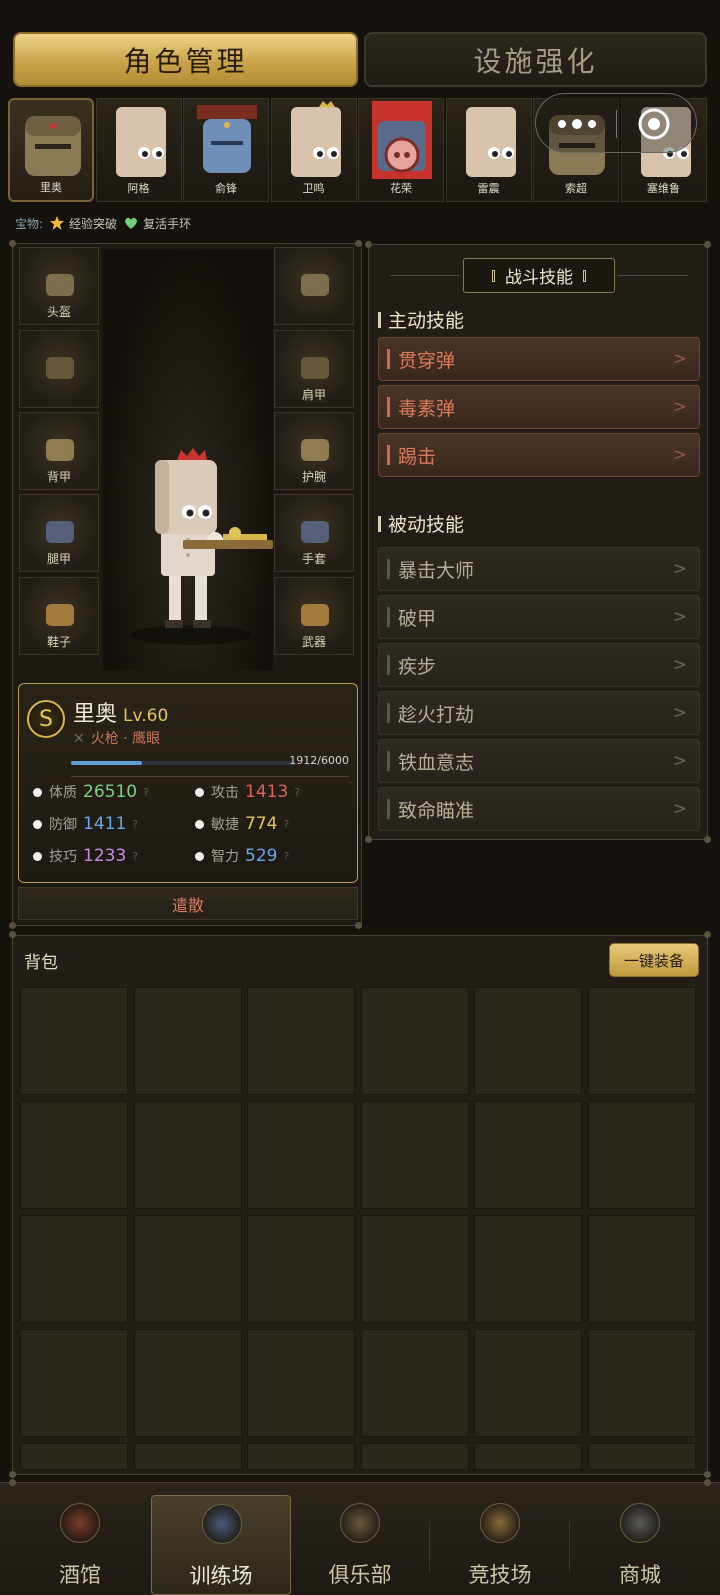  Describe the element at coordinates (539, 713) in the screenshot. I see `passive-skill-row: 趁火打劫 >` at that location.